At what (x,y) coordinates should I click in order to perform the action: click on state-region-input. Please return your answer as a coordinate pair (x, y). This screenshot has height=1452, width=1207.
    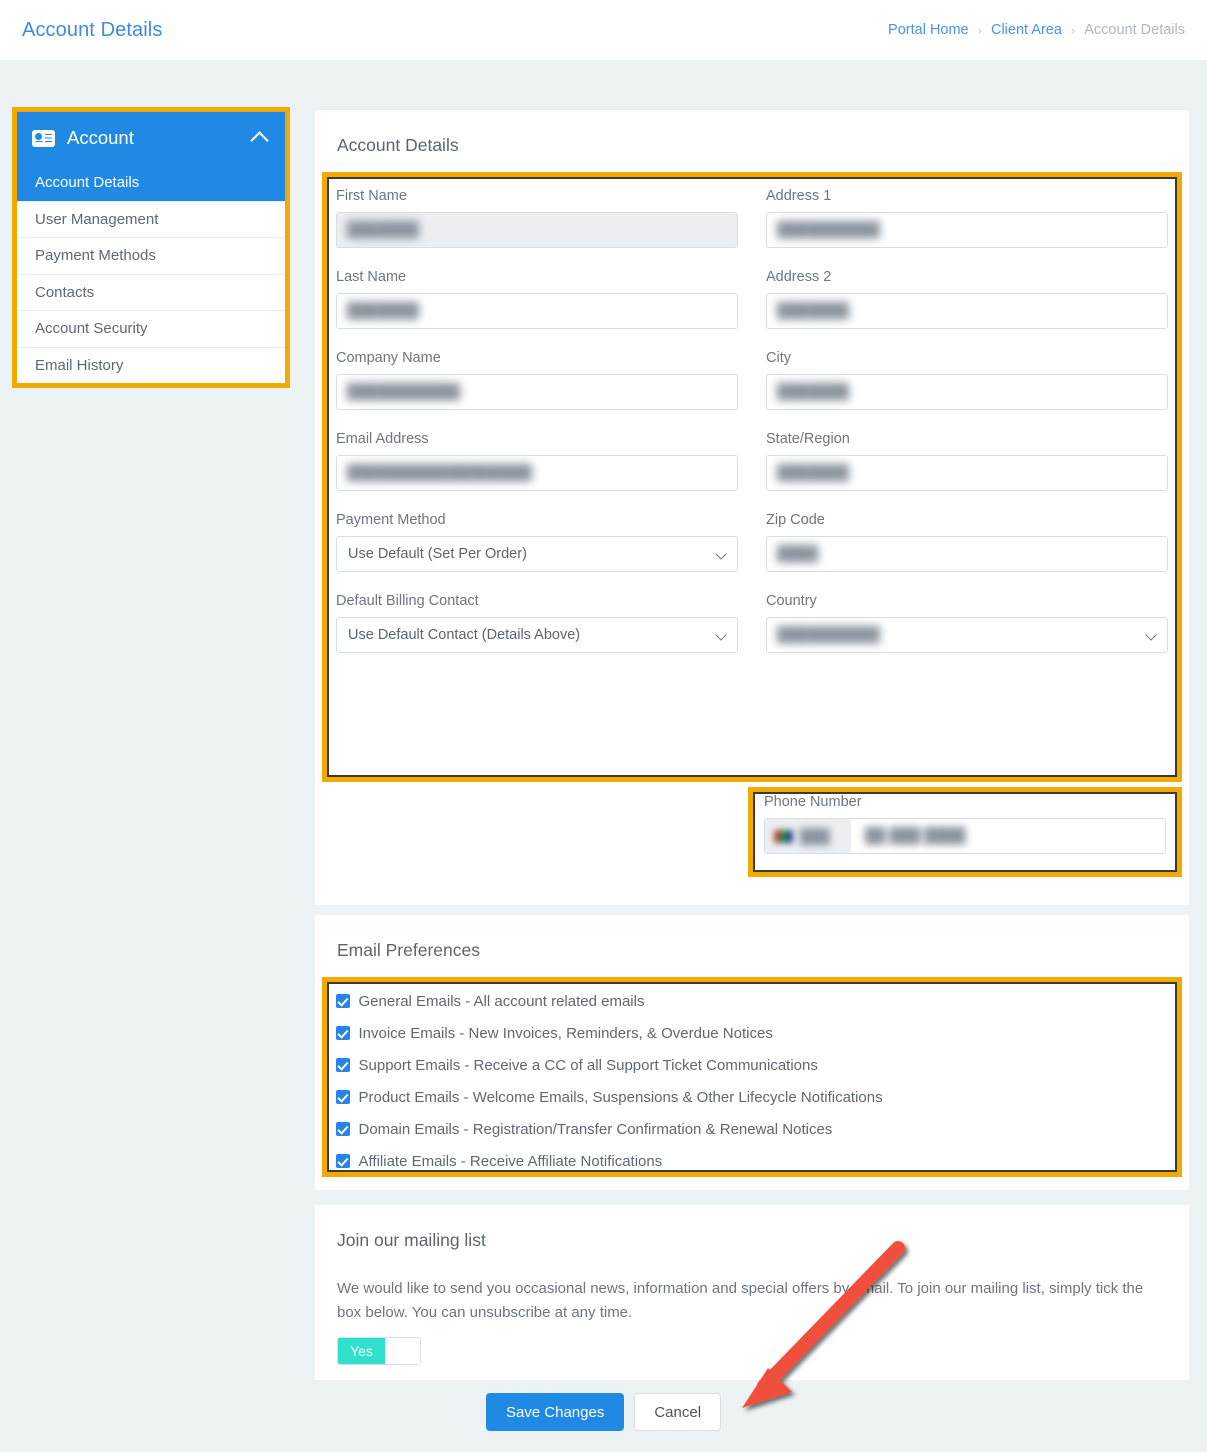
    Looking at the image, I should click on (967, 473).